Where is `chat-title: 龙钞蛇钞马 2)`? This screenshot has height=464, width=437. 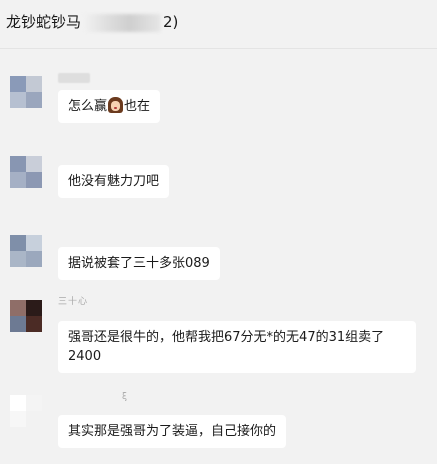
chat-title: 龙钞蛇钞马 2) is located at coordinates (92, 22).